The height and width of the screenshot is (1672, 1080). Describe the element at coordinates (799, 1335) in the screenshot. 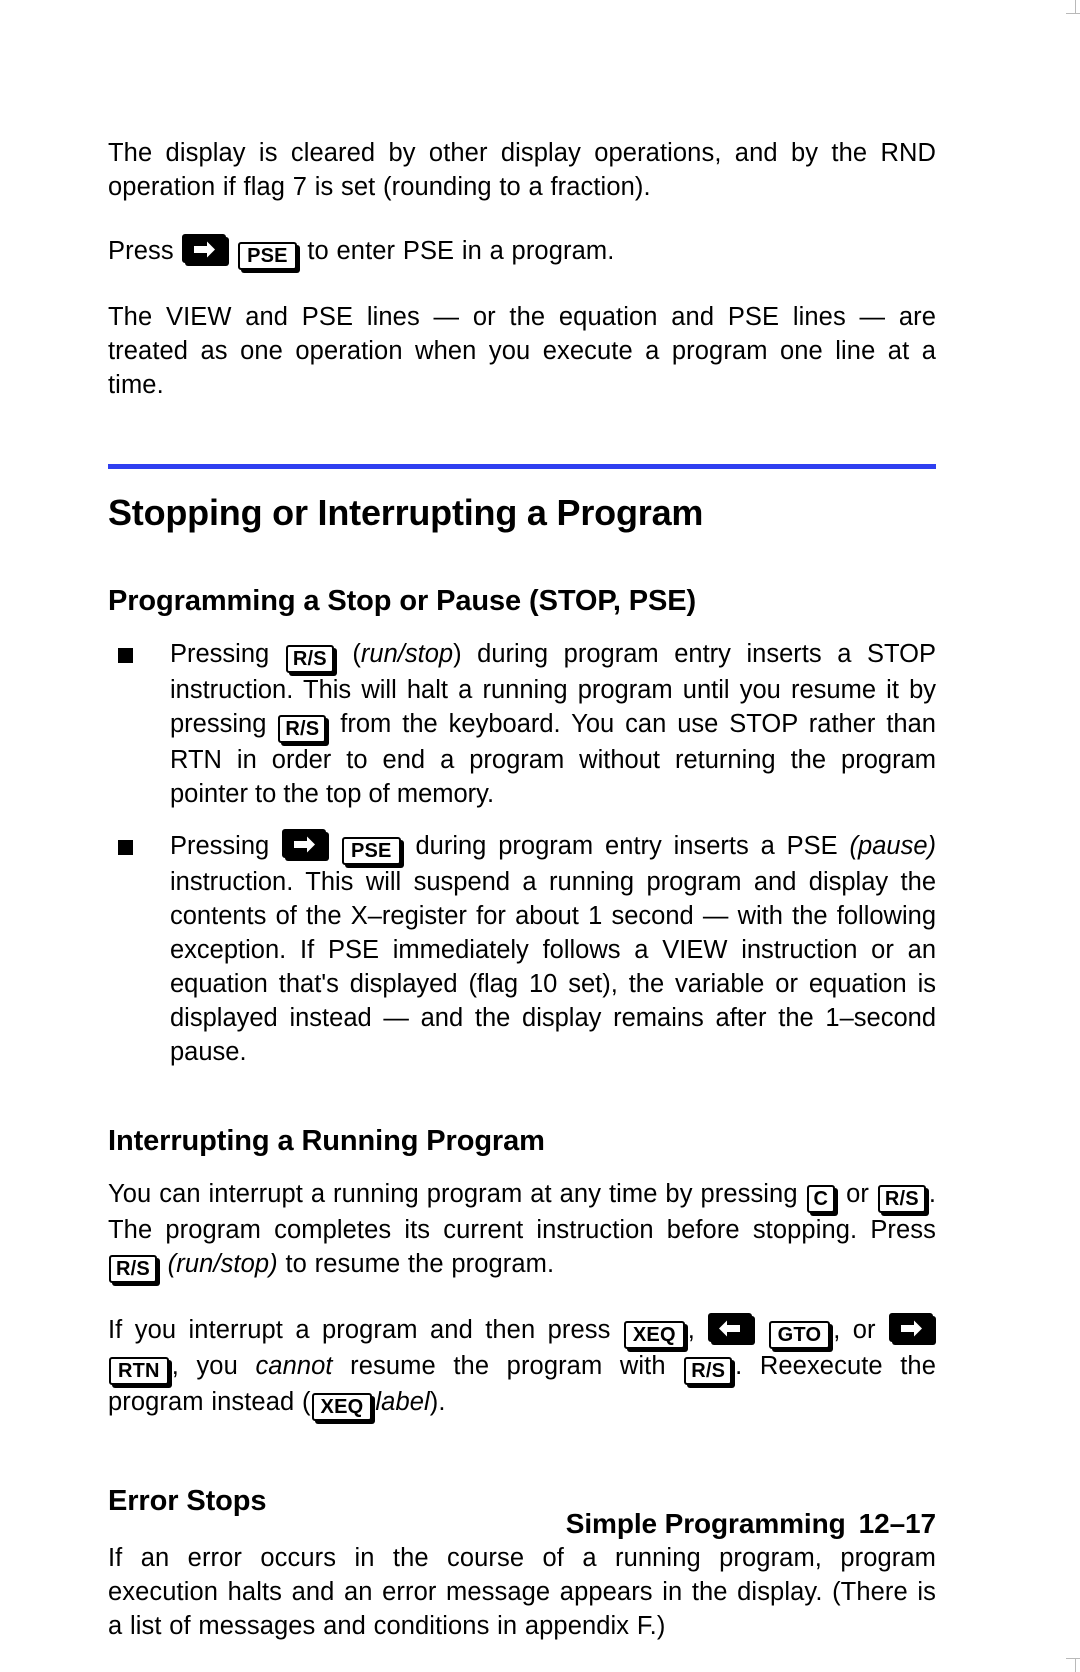

I see `gto-key-icon: GTO` at that location.